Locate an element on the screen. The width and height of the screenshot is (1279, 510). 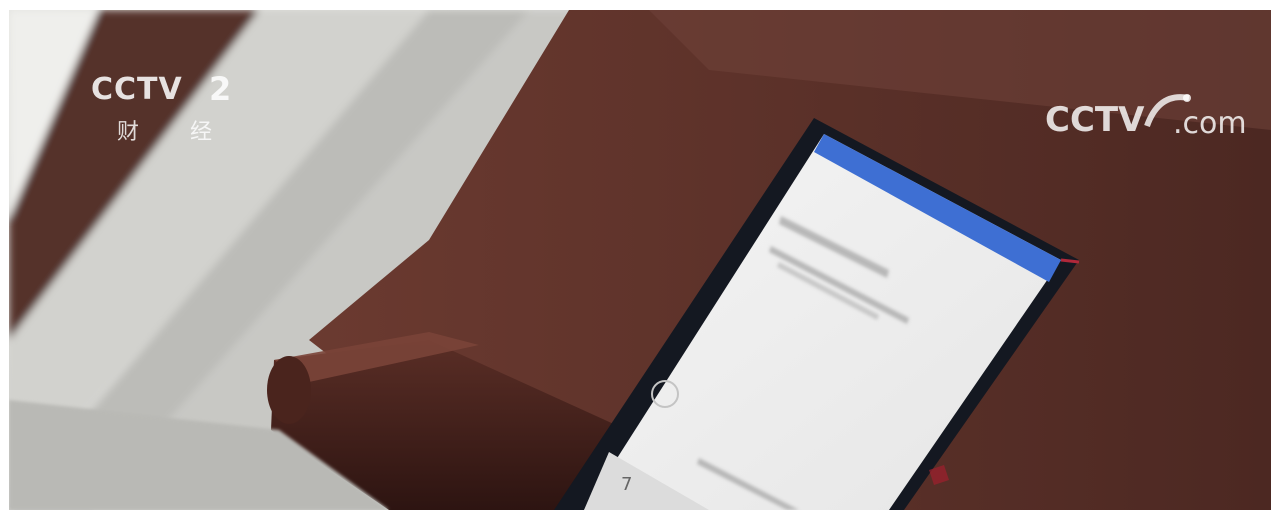
domain-suffix: .com is located at coordinates (1210, 123).